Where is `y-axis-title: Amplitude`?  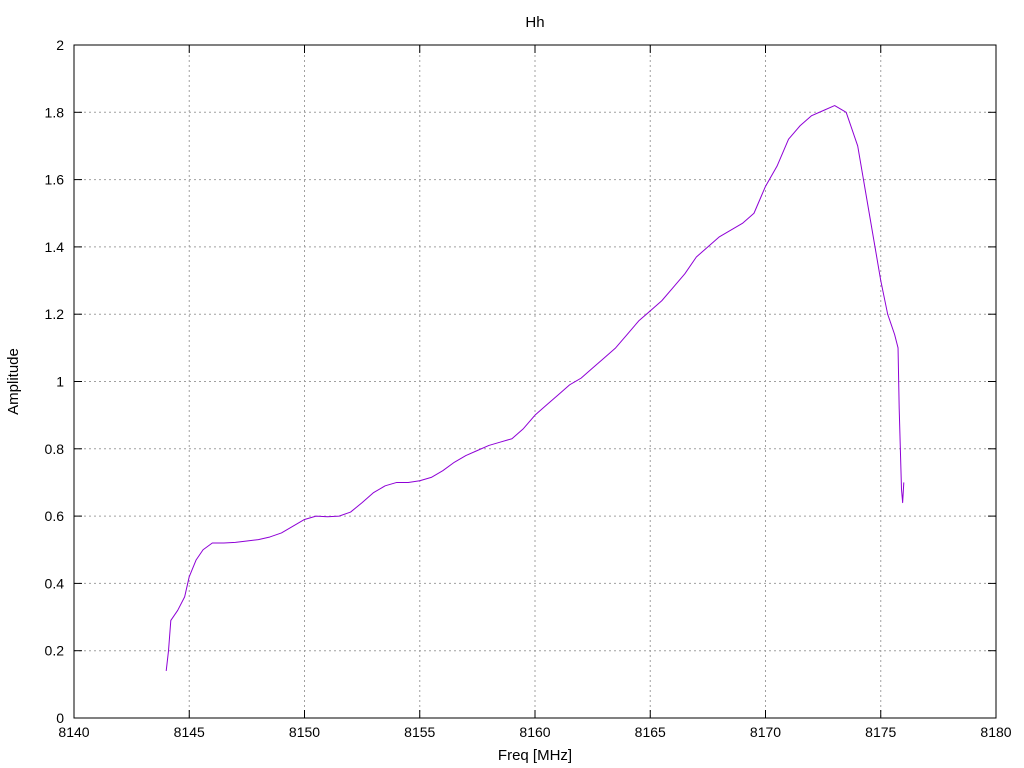
y-axis-title: Amplitude is located at coordinates (13, 381).